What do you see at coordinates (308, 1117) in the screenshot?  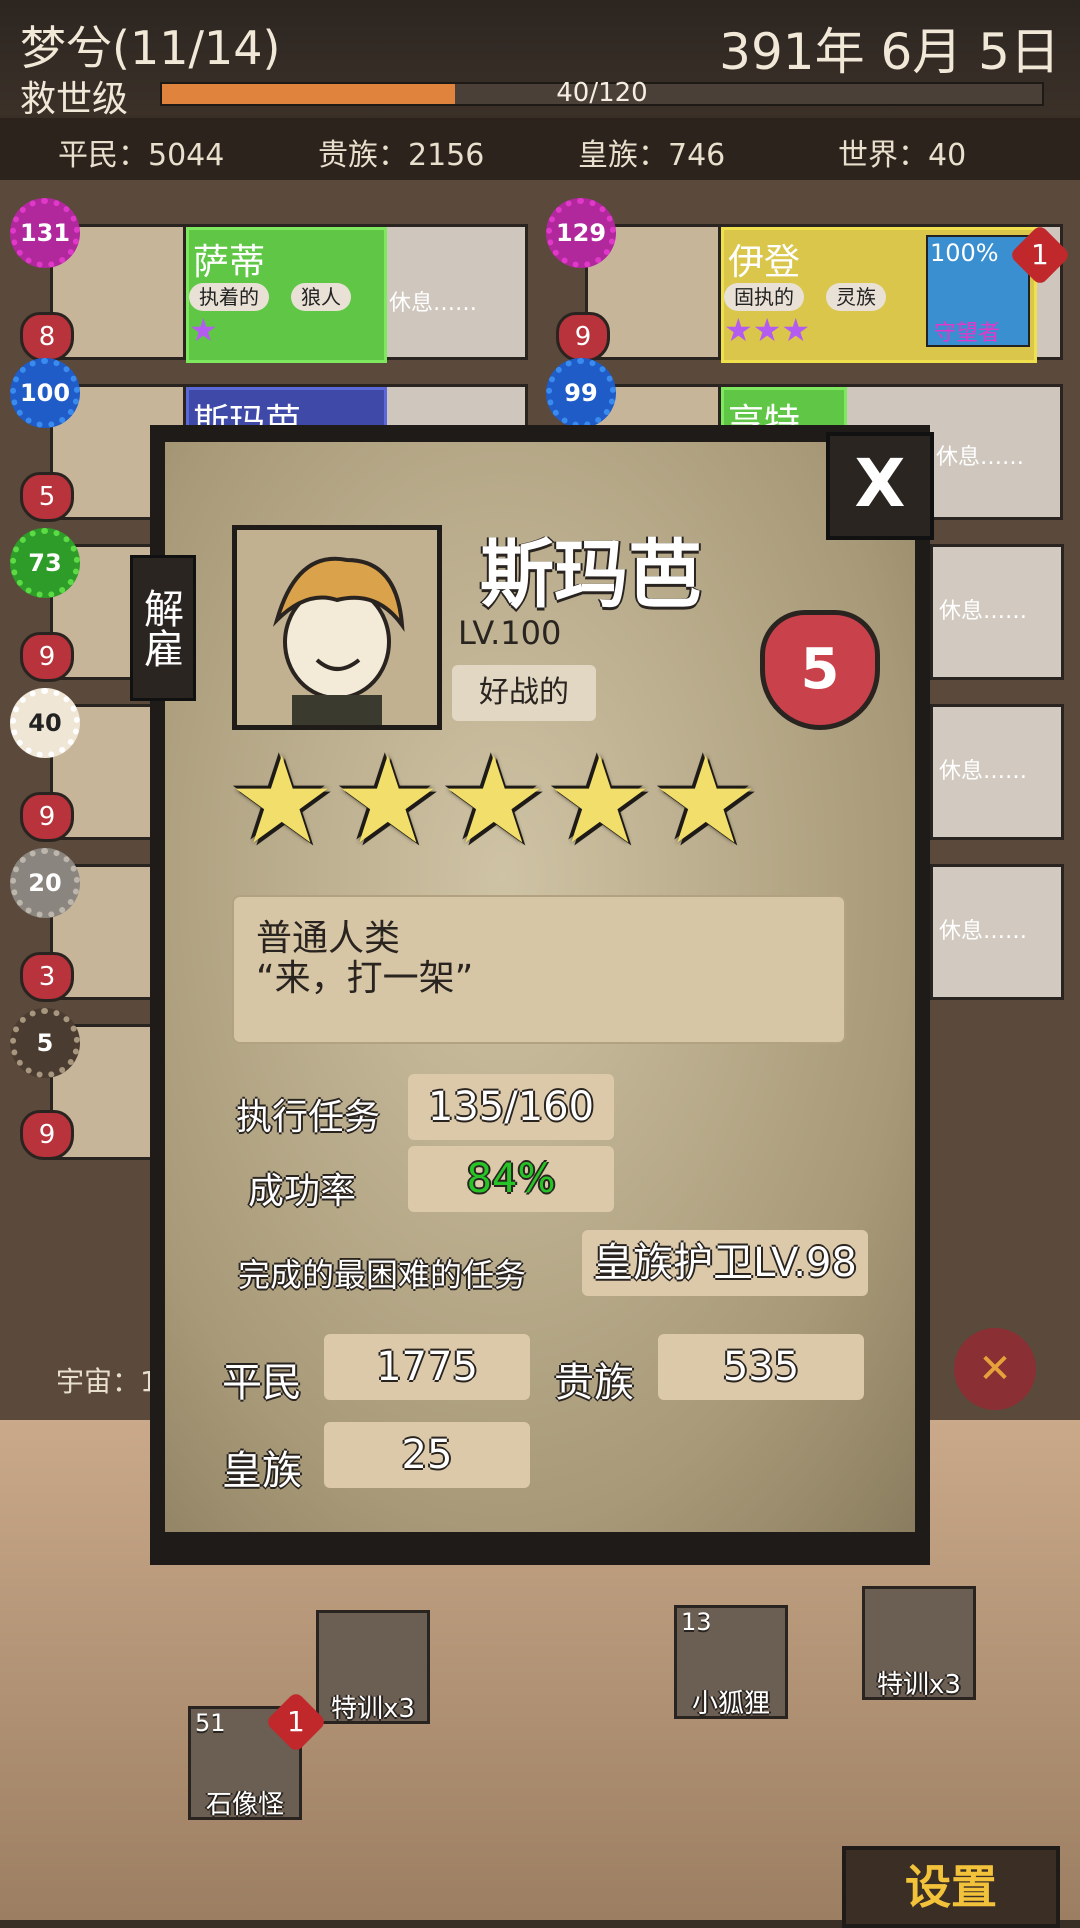 I see `missions-label: 执行任务` at bounding box center [308, 1117].